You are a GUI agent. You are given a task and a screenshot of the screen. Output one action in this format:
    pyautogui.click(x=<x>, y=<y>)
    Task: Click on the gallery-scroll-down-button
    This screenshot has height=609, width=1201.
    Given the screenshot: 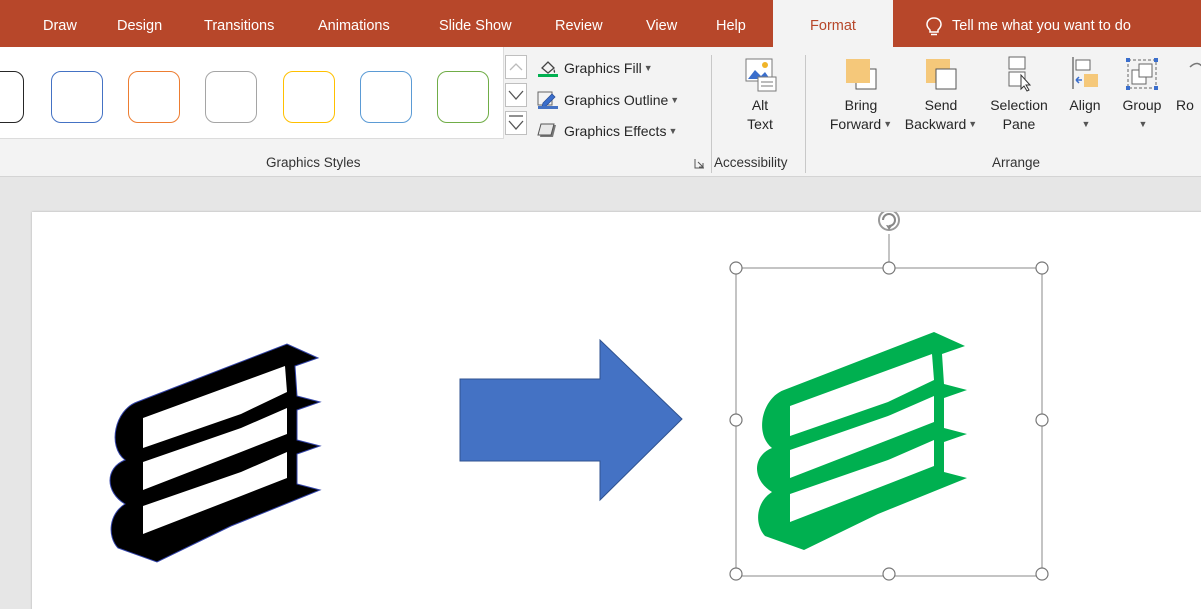 What is the action you would take?
    pyautogui.click(x=516, y=95)
    